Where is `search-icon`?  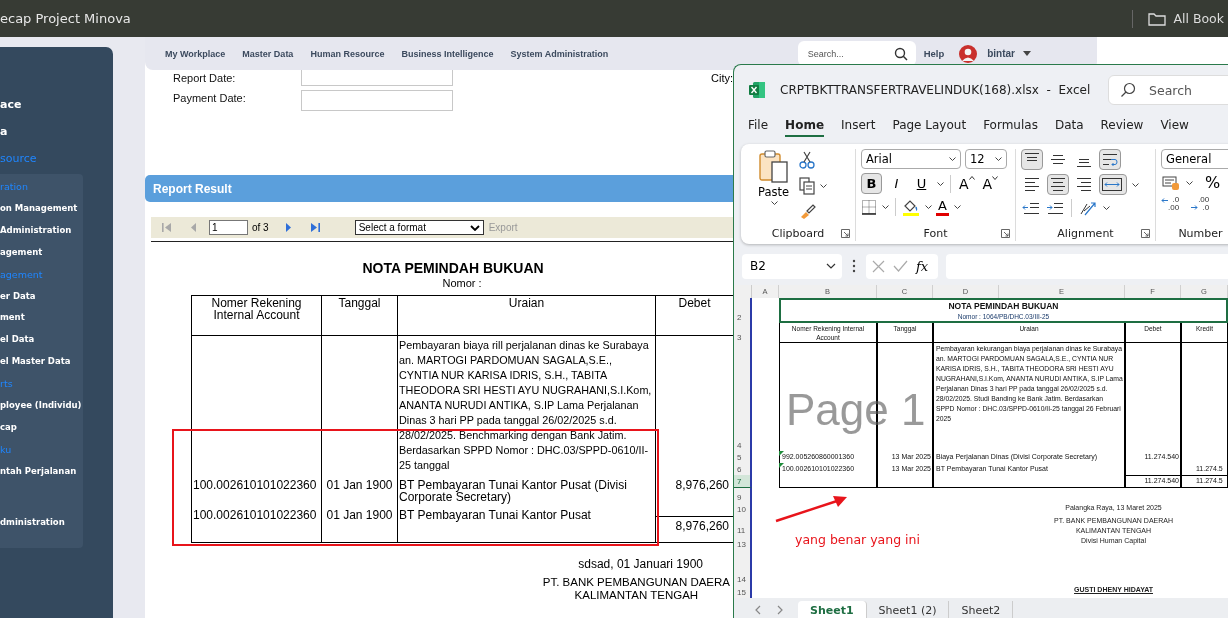
search-icon is located at coordinates (1128, 90).